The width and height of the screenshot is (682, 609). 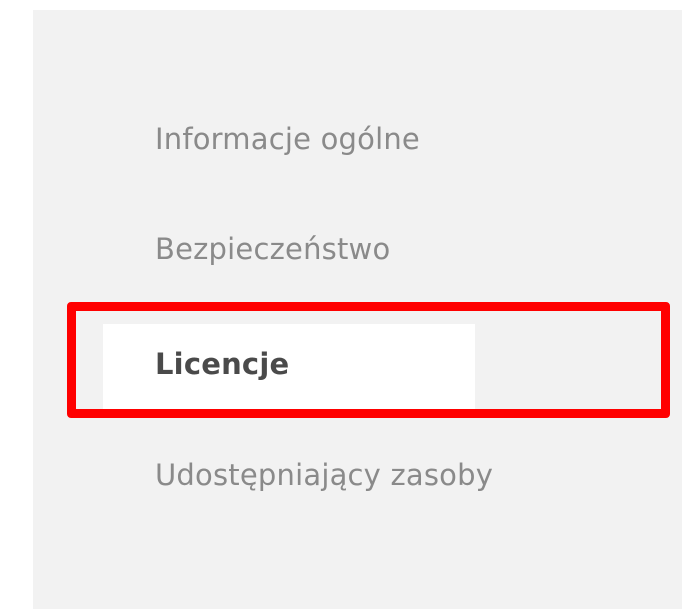 I want to click on nav-item-security: Bezpieczeństwo, so click(x=272, y=249).